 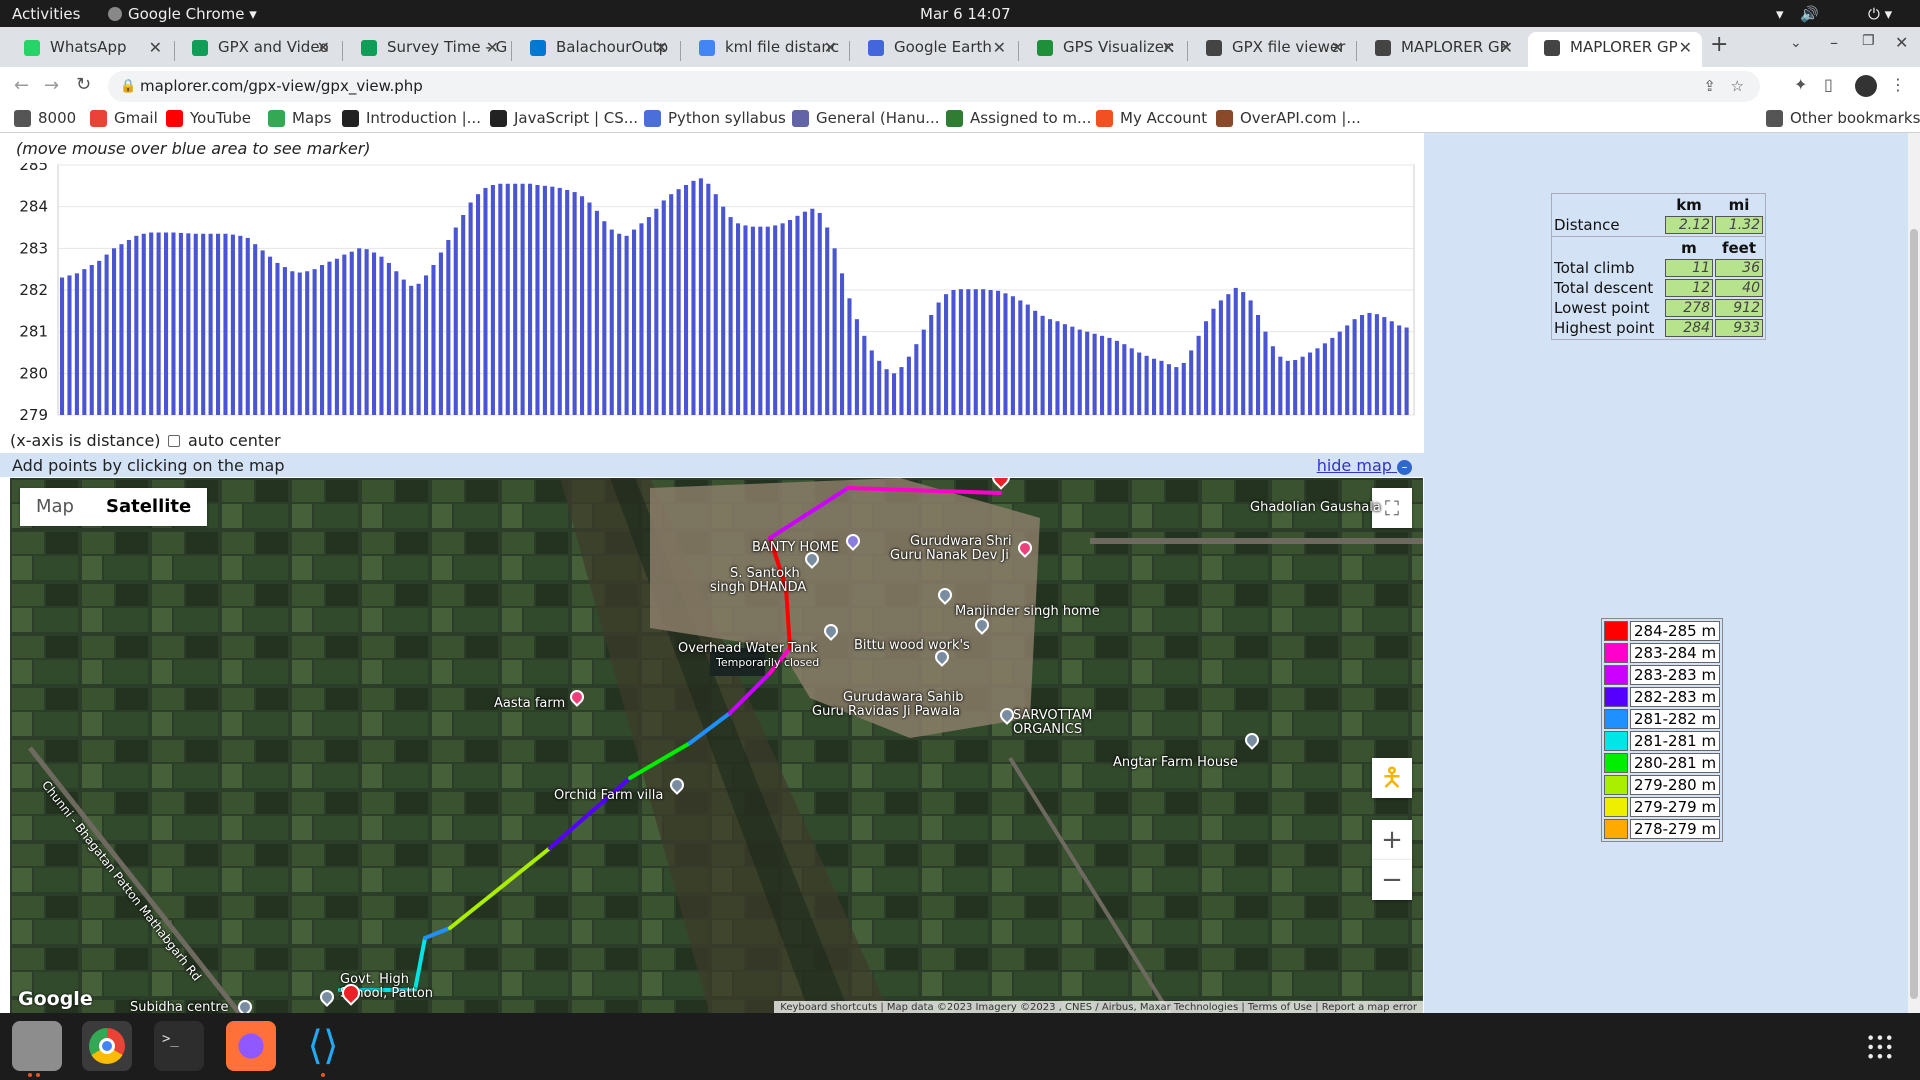 What do you see at coordinates (1392, 778) in the screenshot?
I see `street-view-pegman-icon: 🯅` at bounding box center [1392, 778].